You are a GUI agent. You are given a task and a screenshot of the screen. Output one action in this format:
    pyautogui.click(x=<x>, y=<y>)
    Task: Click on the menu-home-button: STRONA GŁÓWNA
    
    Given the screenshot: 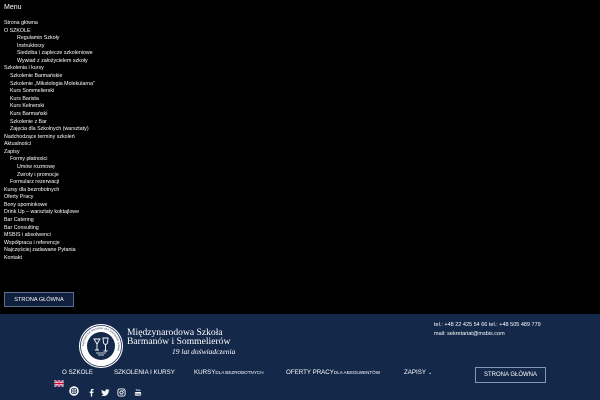 What is the action you would take?
    pyautogui.click(x=39, y=299)
    